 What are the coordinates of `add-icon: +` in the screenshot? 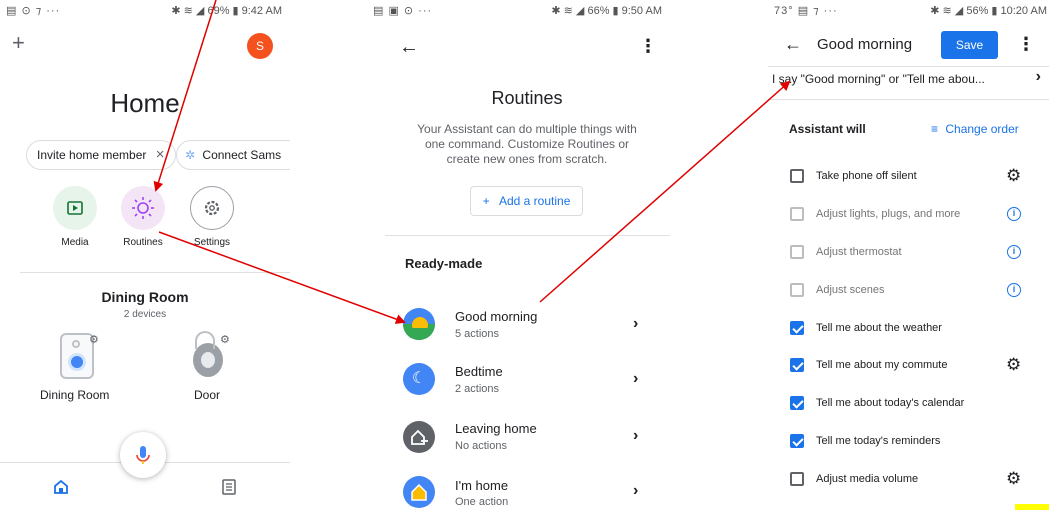 It's located at (18, 43).